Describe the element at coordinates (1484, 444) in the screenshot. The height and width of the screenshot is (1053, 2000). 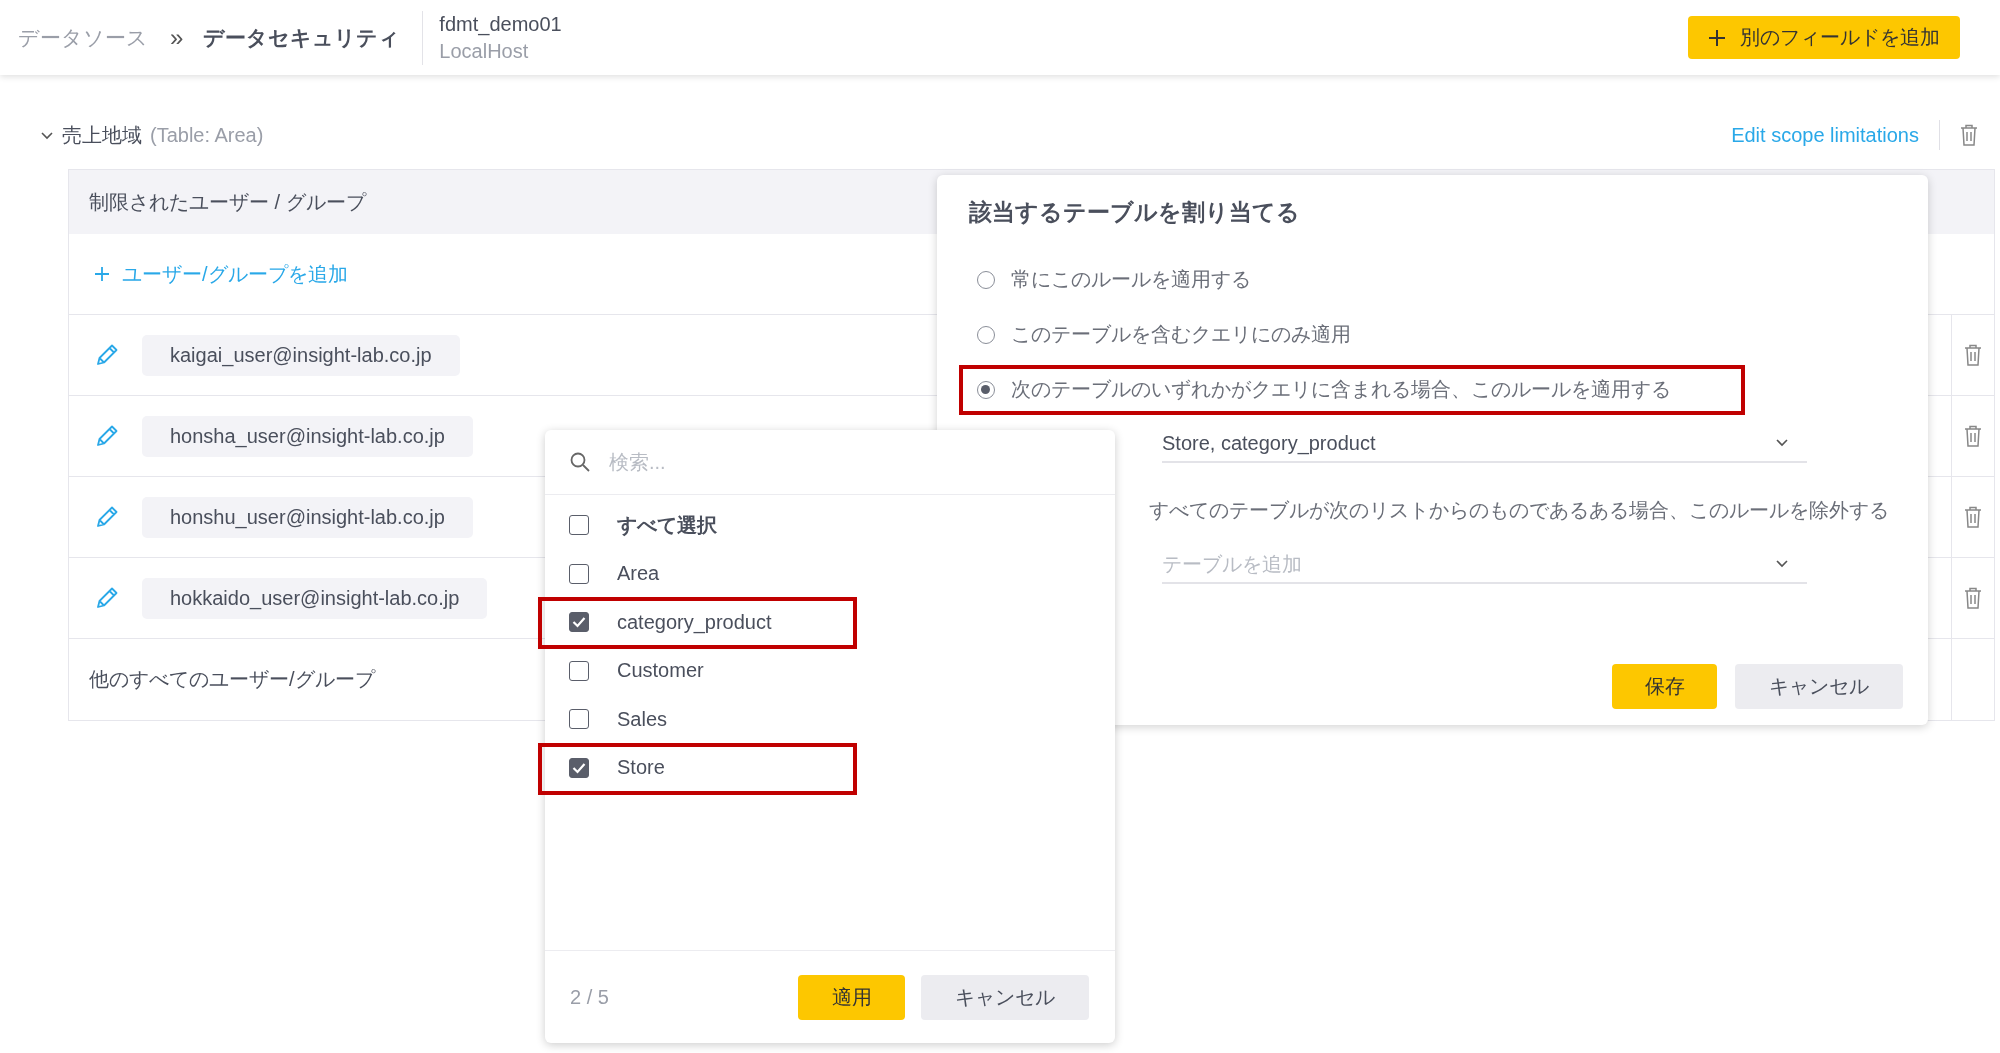
I see `table-select: Store, category_product` at that location.